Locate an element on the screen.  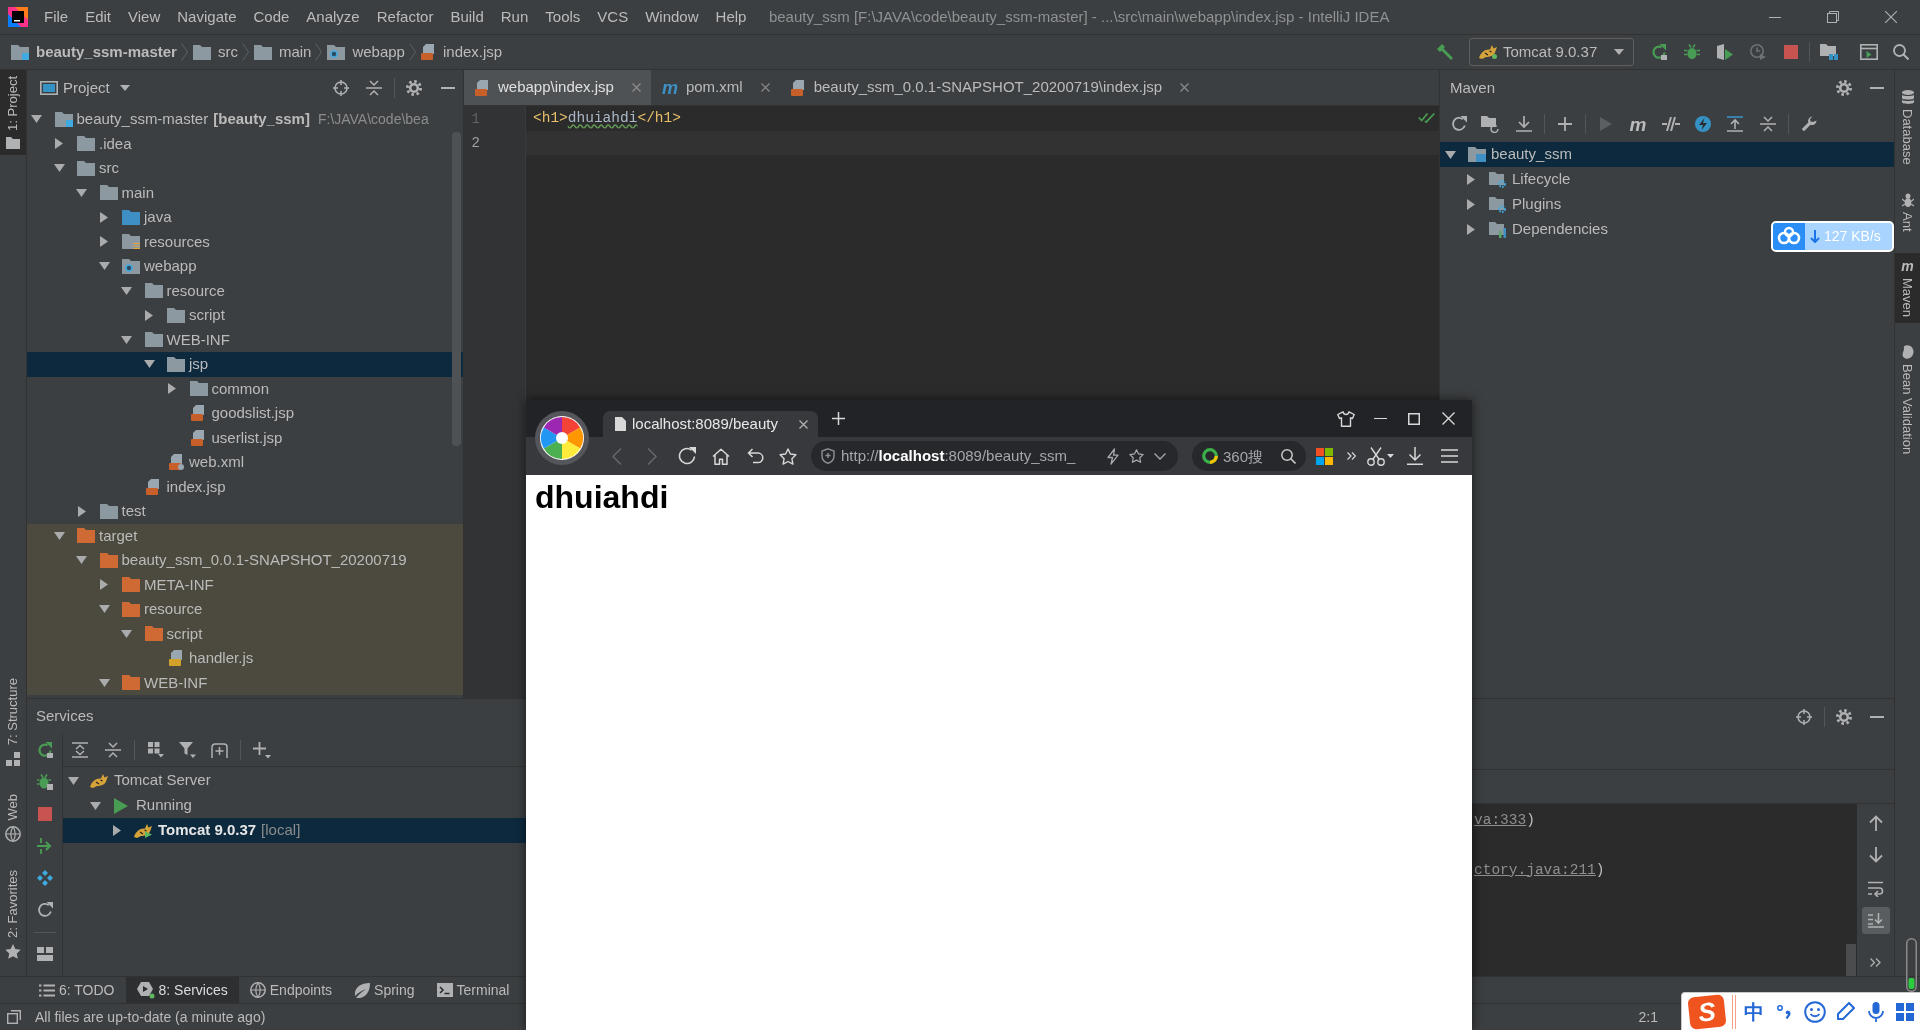
tool-window-tab: Database is located at coordinates (1907, 127).